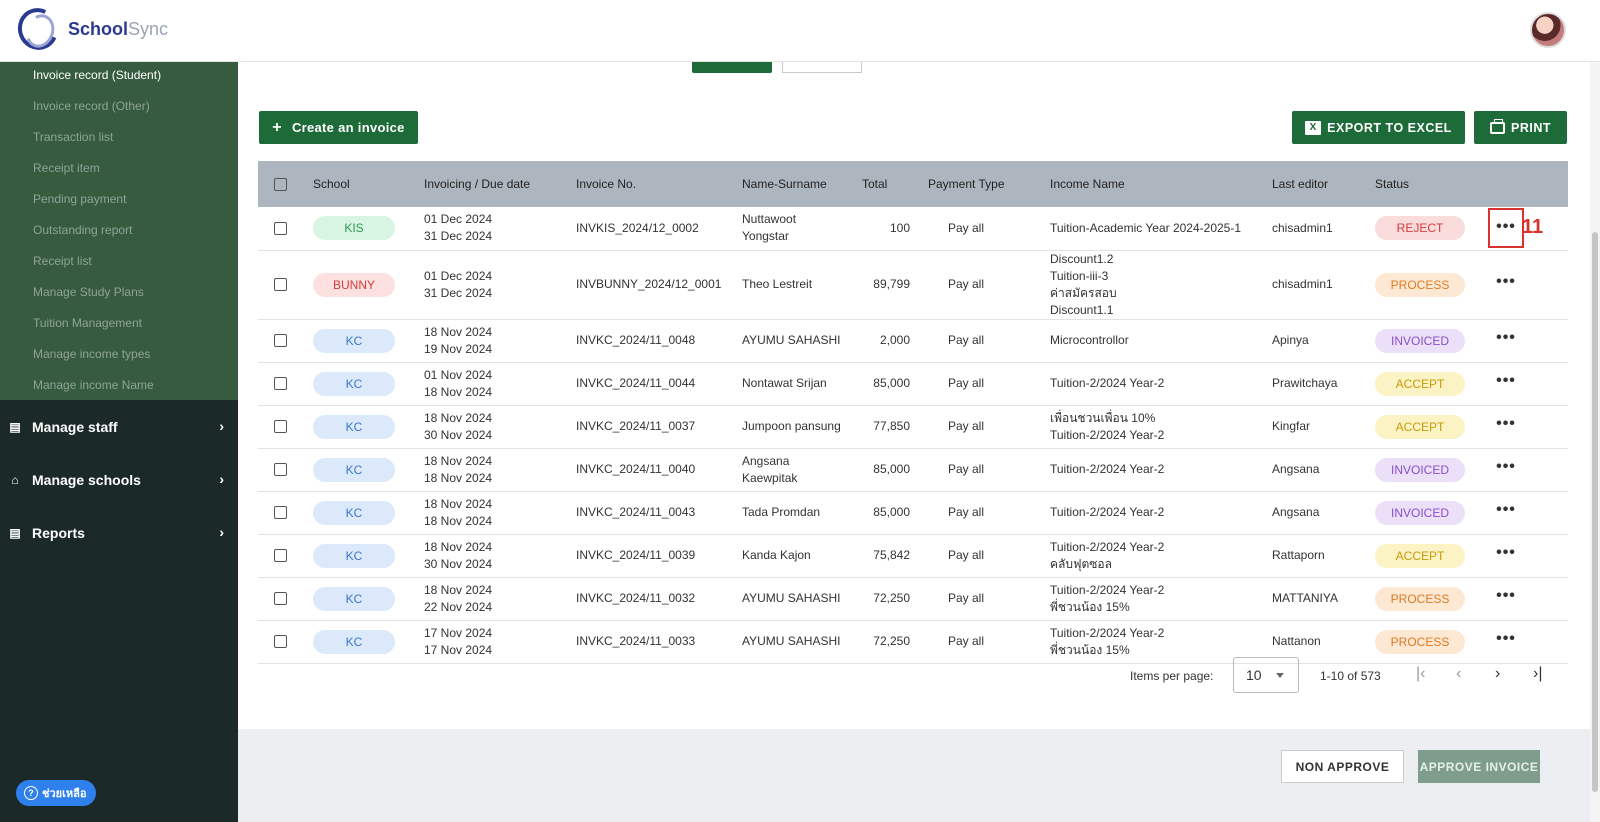 The image size is (1600, 822). Describe the element at coordinates (119, 294) in the screenshot. I see `sidebar-item-manage-study-plans: Manage Study Plans` at that location.